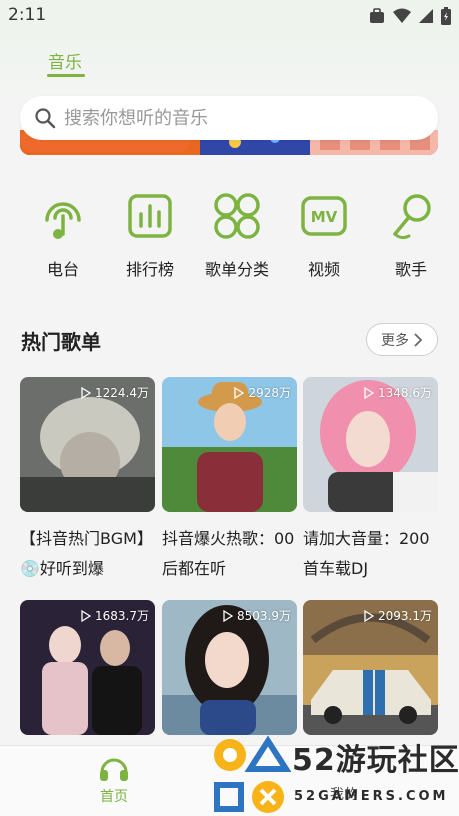 The width and height of the screenshot is (459, 816). I want to click on playlist-cover: 8503.9万, so click(229, 667).